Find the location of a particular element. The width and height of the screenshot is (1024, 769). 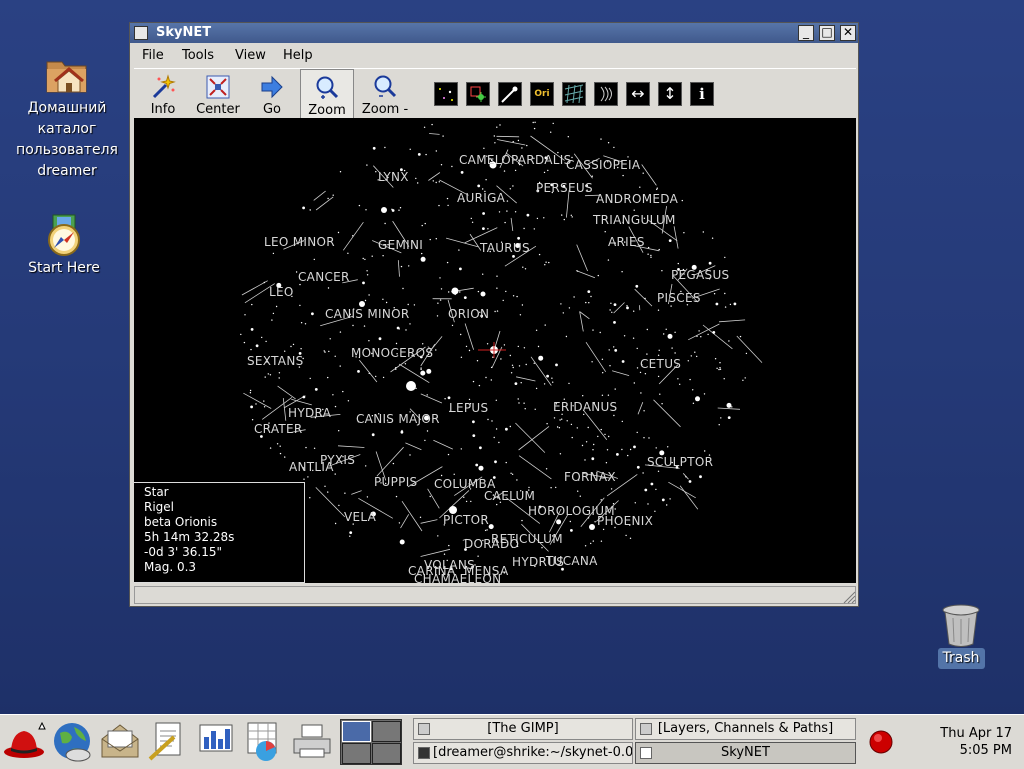

start-here-label: Start Here is located at coordinates (64, 268).